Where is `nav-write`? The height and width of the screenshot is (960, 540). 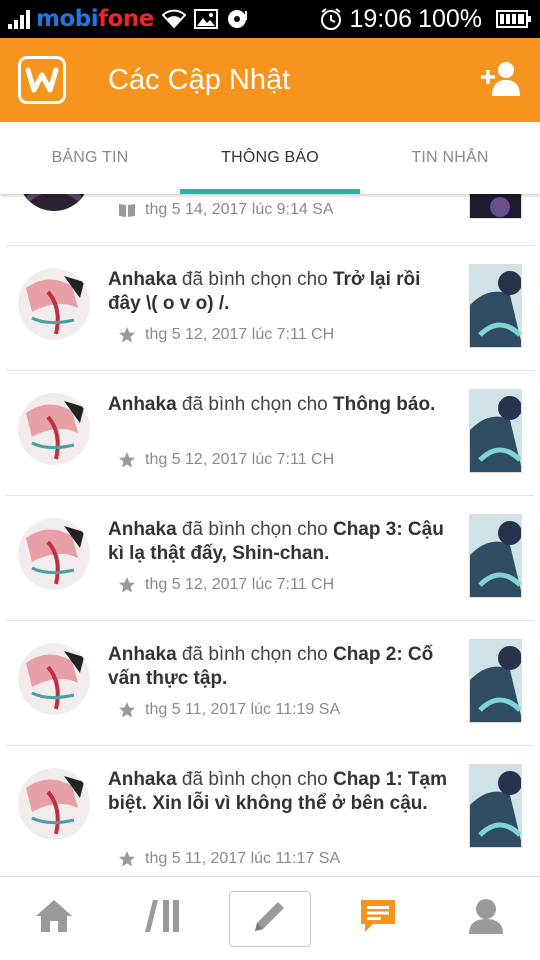 nav-write is located at coordinates (270, 918).